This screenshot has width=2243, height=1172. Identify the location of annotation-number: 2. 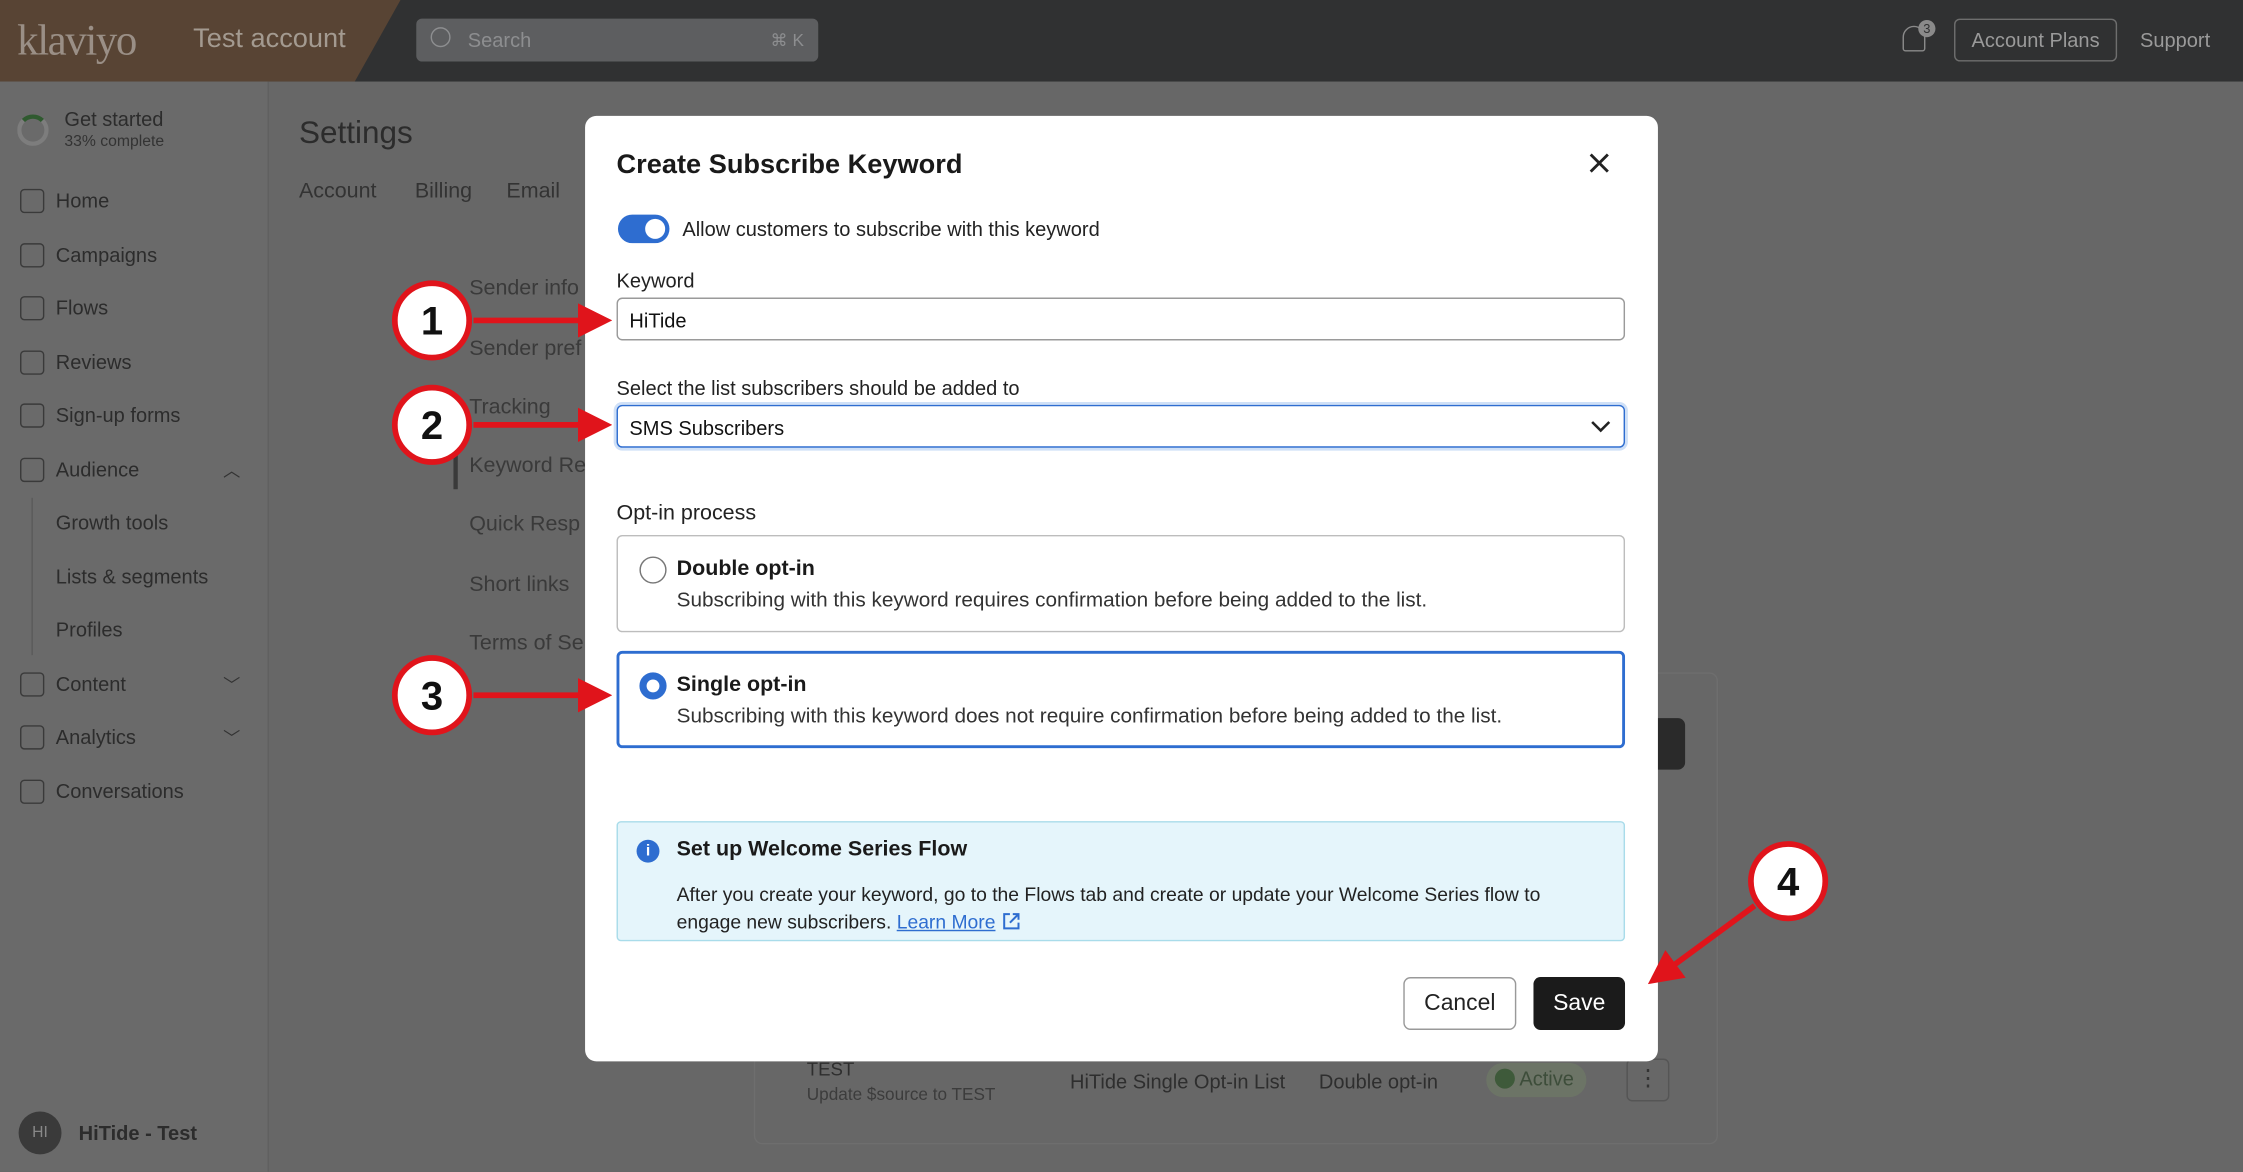
(432, 426).